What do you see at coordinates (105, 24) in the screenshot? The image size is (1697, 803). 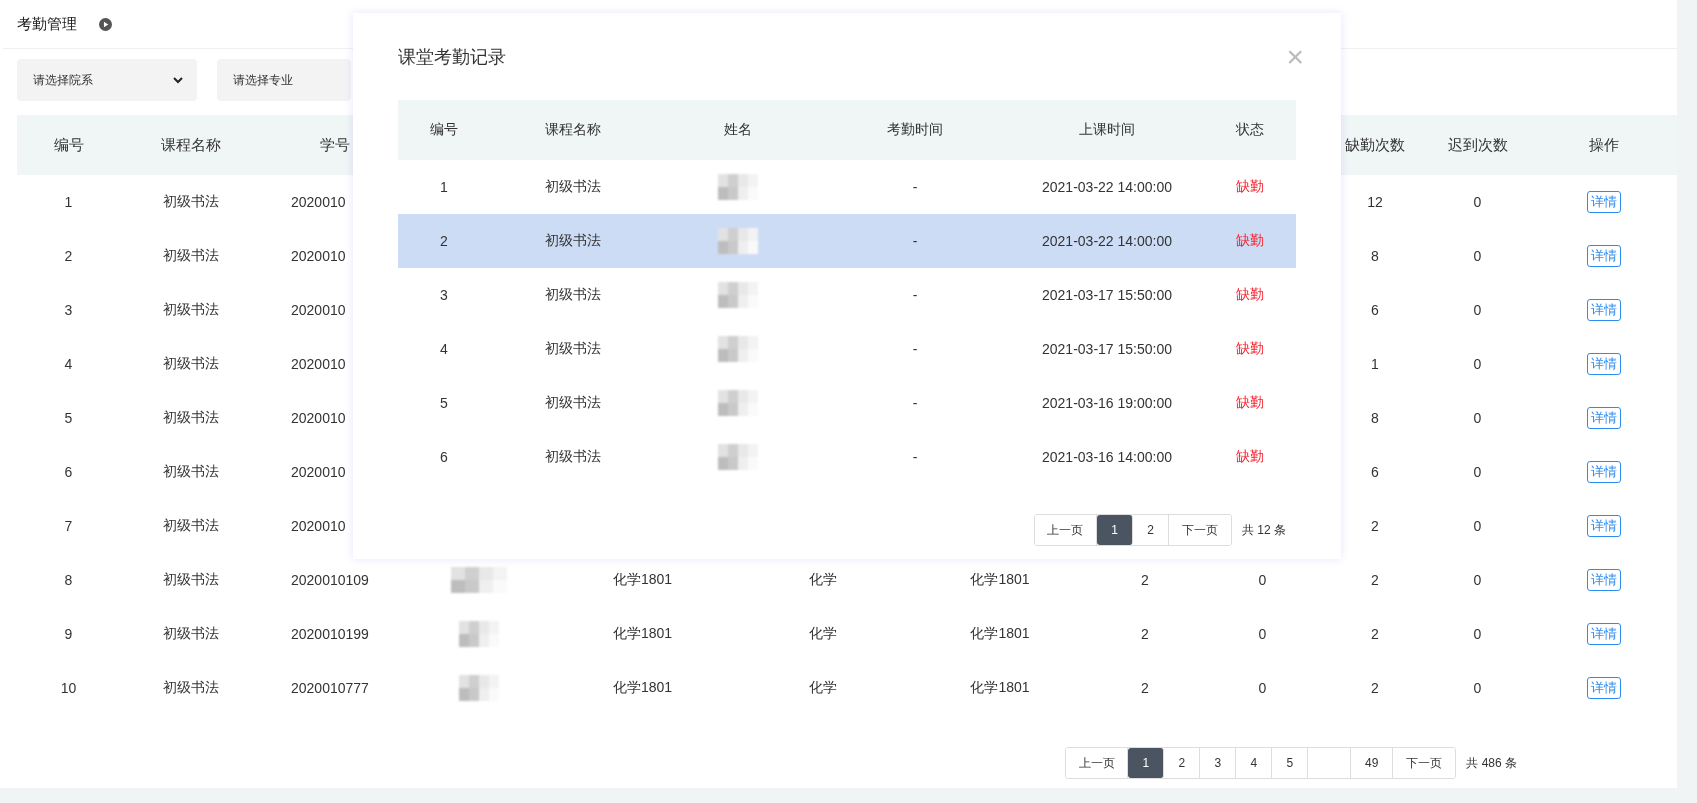 I see `play-circle-icon` at bounding box center [105, 24].